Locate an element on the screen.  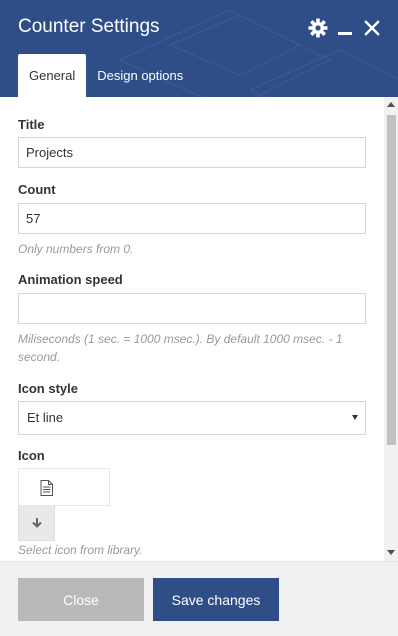
scrollbar-thumb is located at coordinates (391, 280).